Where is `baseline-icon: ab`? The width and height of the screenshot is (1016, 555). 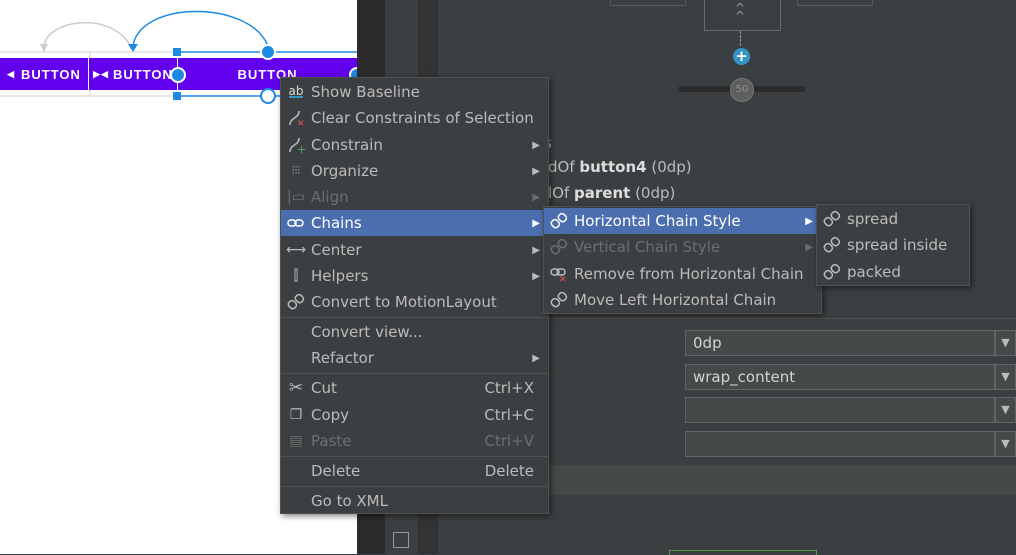
baseline-icon: ab is located at coordinates (296, 91).